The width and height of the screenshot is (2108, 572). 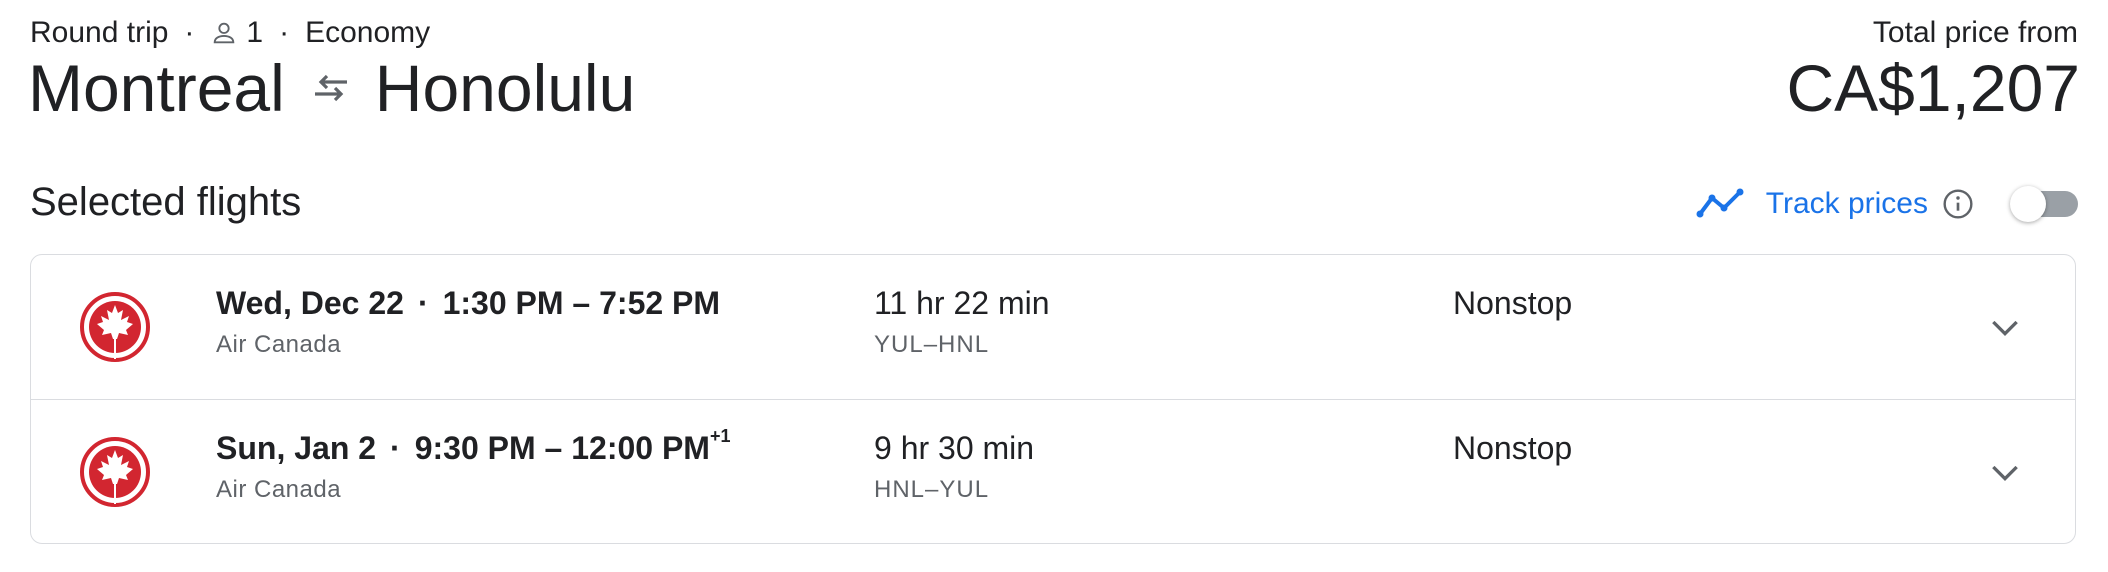 I want to click on flight-date: Sun, Jan 2, so click(x=296, y=448).